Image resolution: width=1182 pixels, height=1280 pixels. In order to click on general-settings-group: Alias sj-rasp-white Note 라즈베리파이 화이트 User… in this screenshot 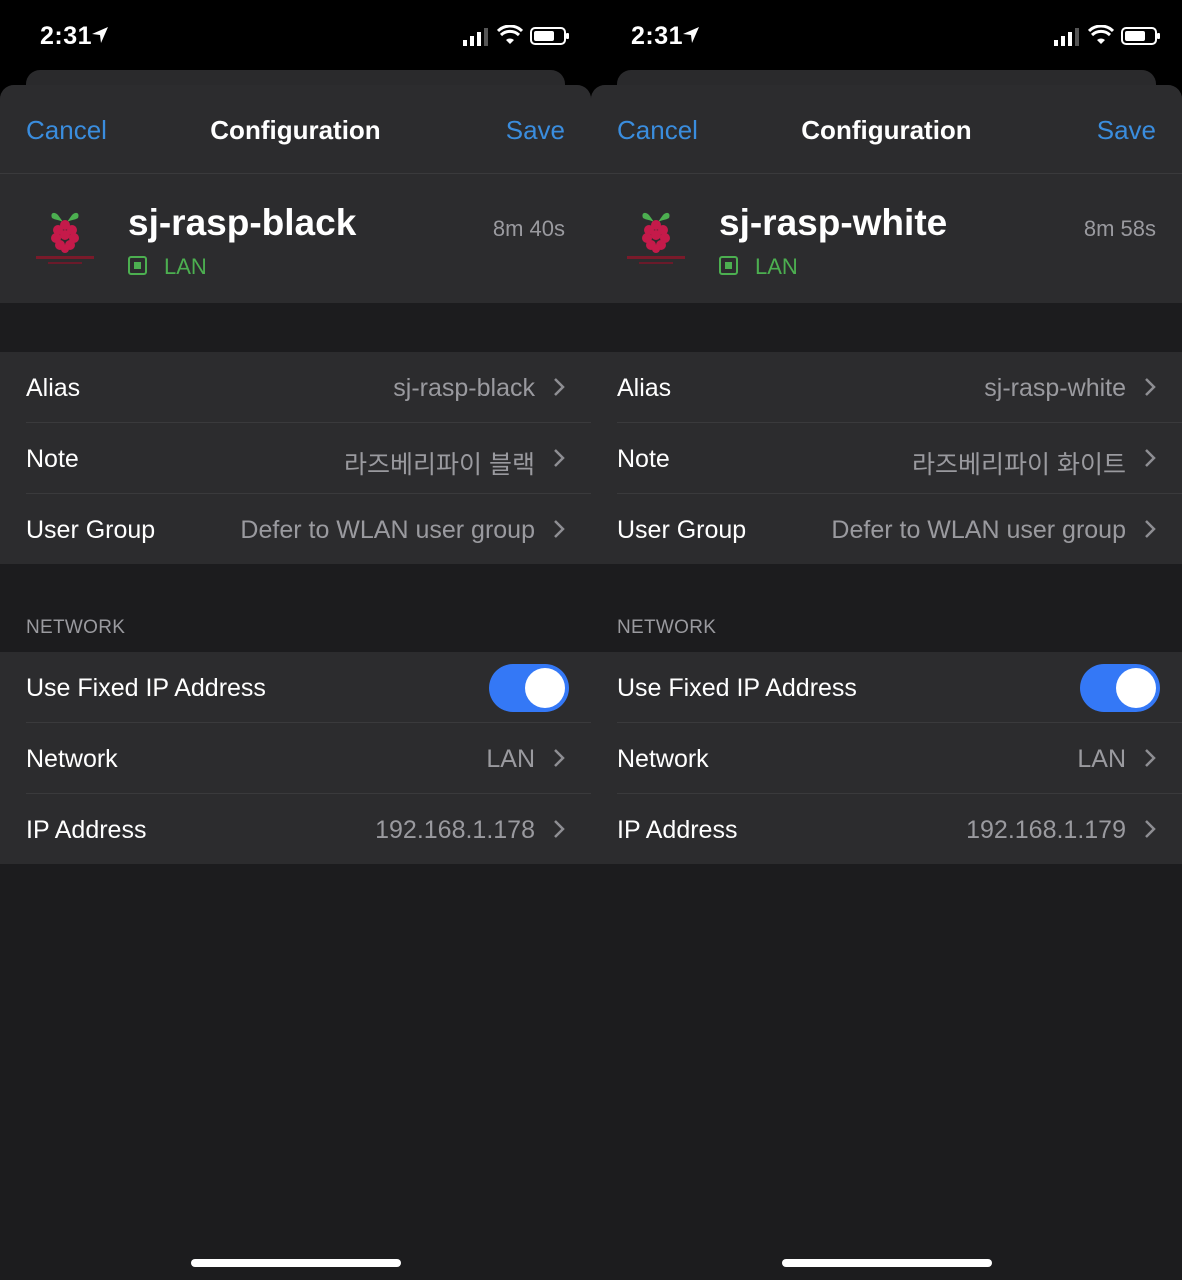, I will do `click(886, 458)`.